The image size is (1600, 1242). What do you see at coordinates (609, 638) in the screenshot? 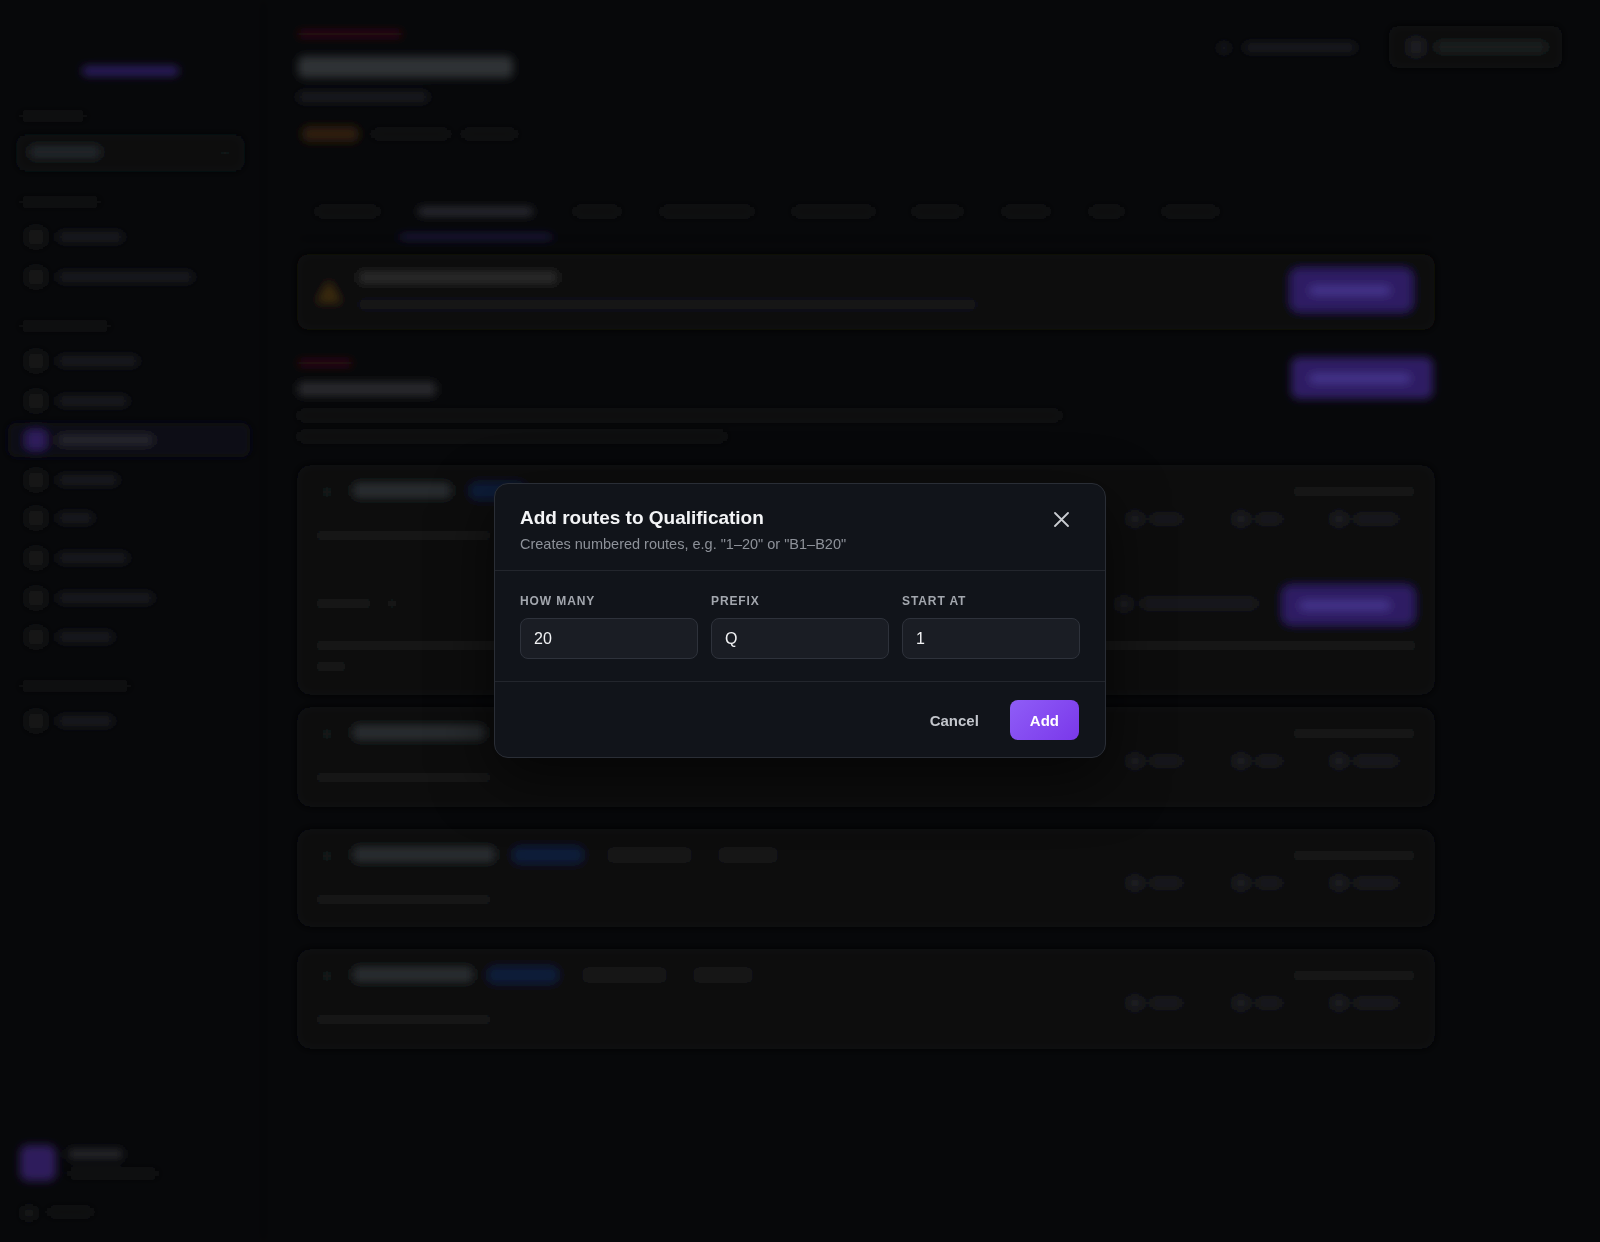
I see `input-field: 20` at bounding box center [609, 638].